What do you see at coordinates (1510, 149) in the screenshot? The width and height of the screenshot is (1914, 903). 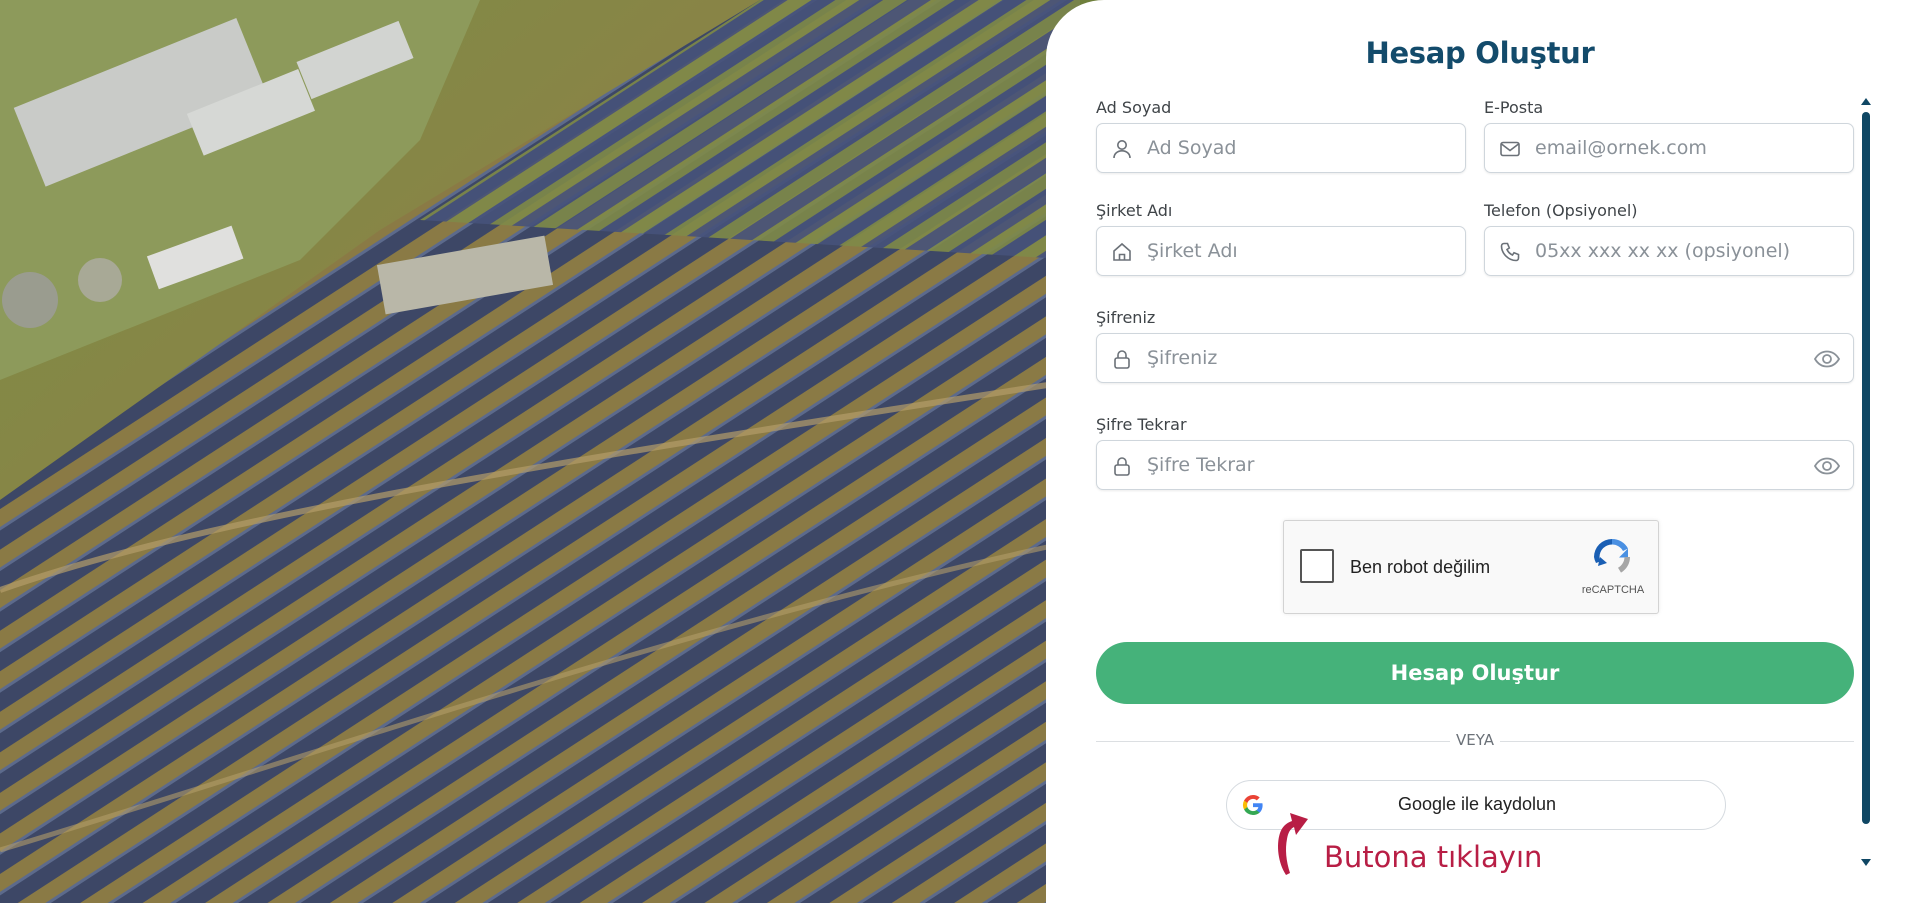 I see `mail-icon` at bounding box center [1510, 149].